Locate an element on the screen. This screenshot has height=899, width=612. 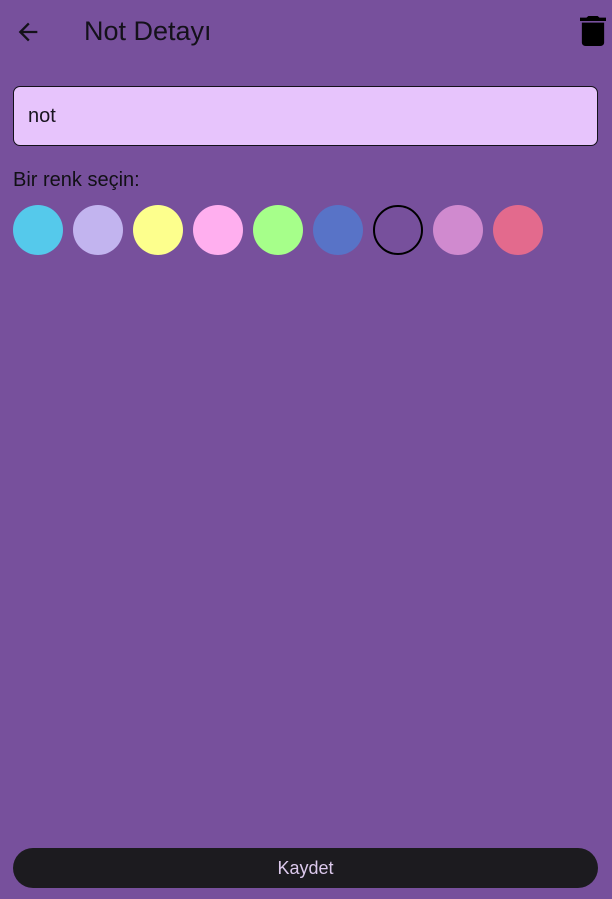
delete-button is located at coordinates (593, 31).